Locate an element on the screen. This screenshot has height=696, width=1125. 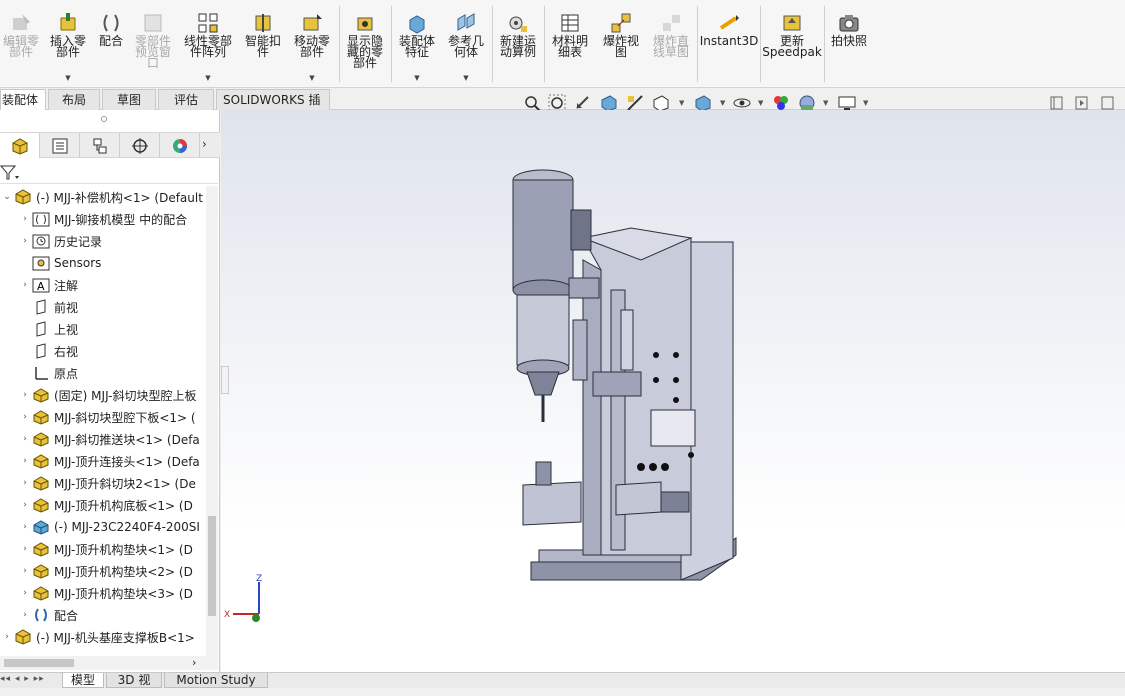
tree-root-assembly: ⌄ (-) MJJ-补偿机构<1> (Default is located at coordinates (101, 197).